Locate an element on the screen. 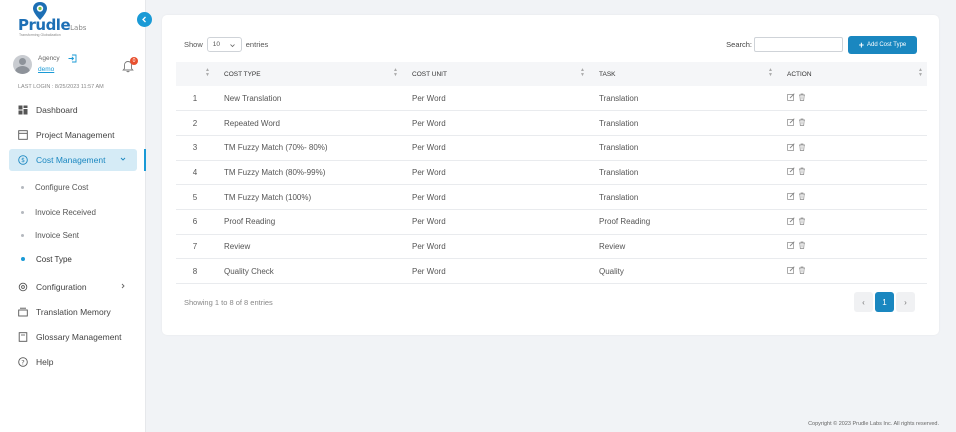  sidebar-item-label: Invoice Received is located at coordinates (65, 212).